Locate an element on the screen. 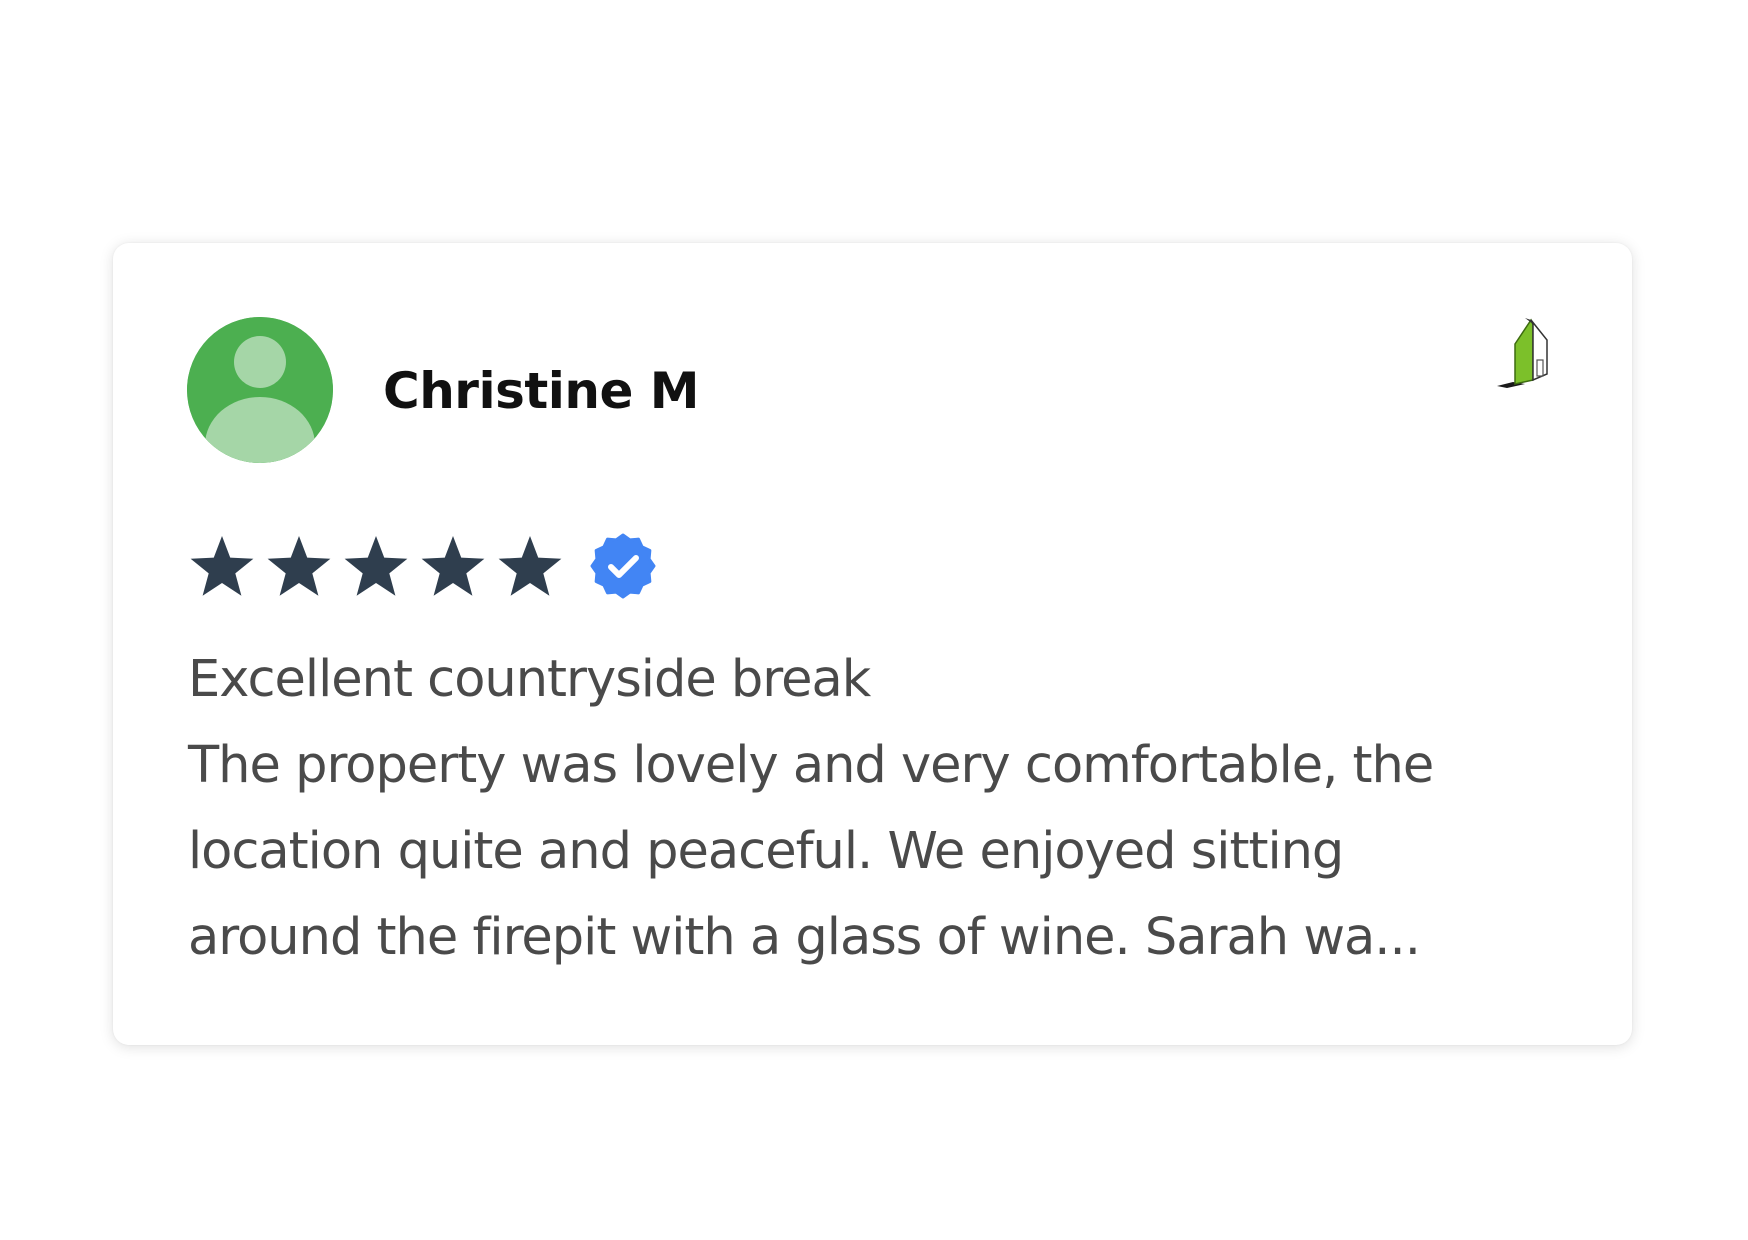 The width and height of the screenshot is (1748, 1240). review-title: Excellent countryside break is located at coordinates (529, 679).